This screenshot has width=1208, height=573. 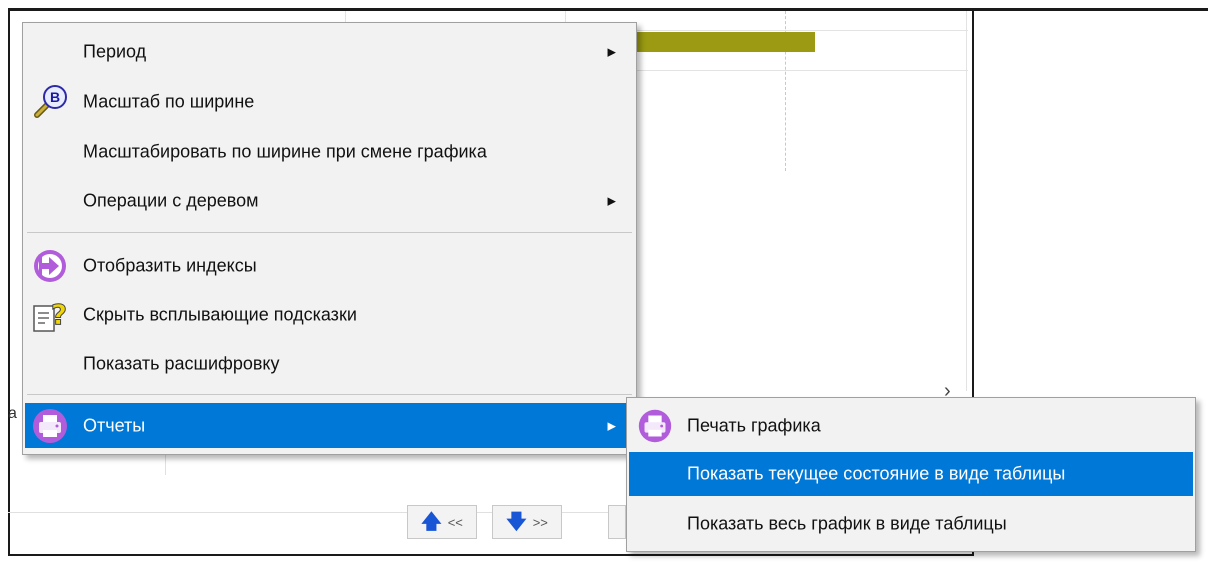 What do you see at coordinates (723, 42) in the screenshot?
I see `gantt-bar` at bounding box center [723, 42].